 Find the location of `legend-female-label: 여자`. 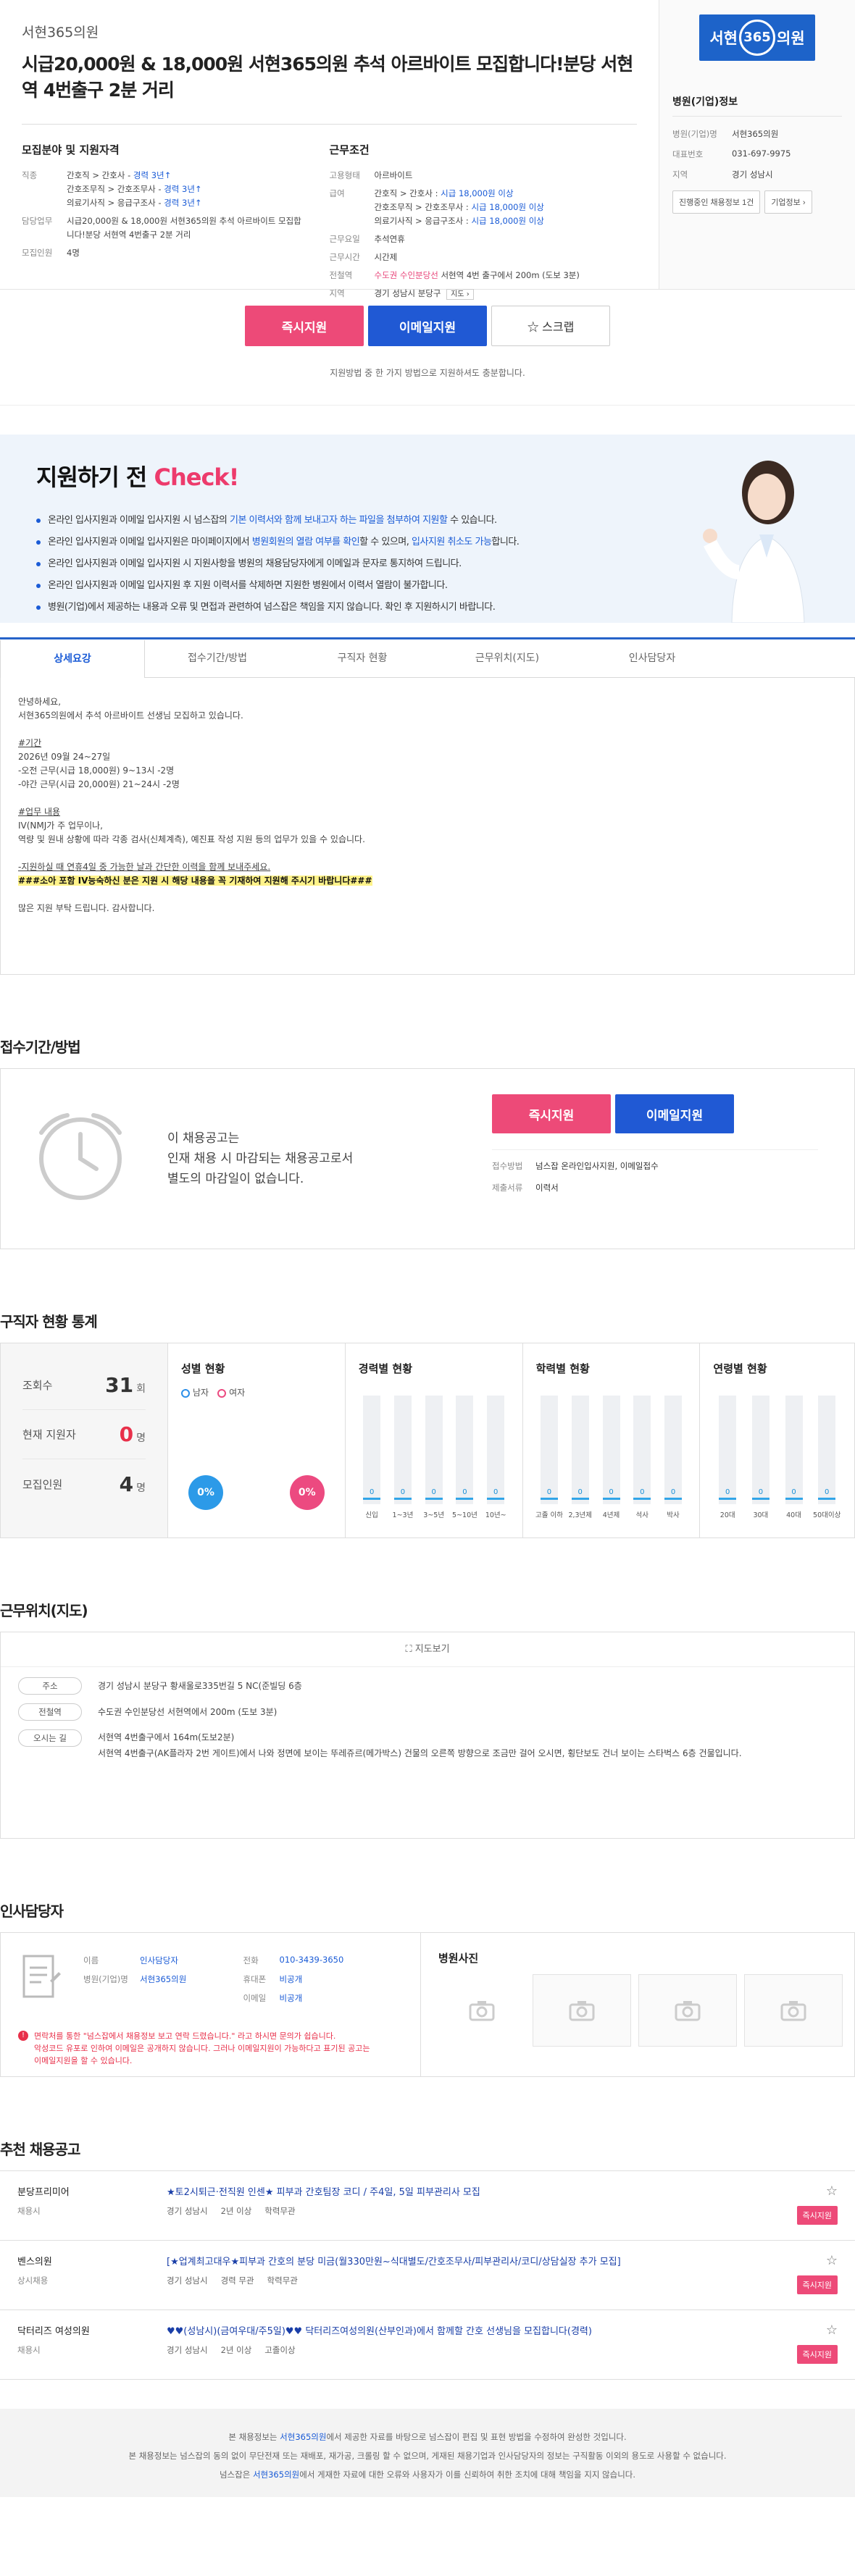

legend-female-label: 여자 is located at coordinates (237, 1393).